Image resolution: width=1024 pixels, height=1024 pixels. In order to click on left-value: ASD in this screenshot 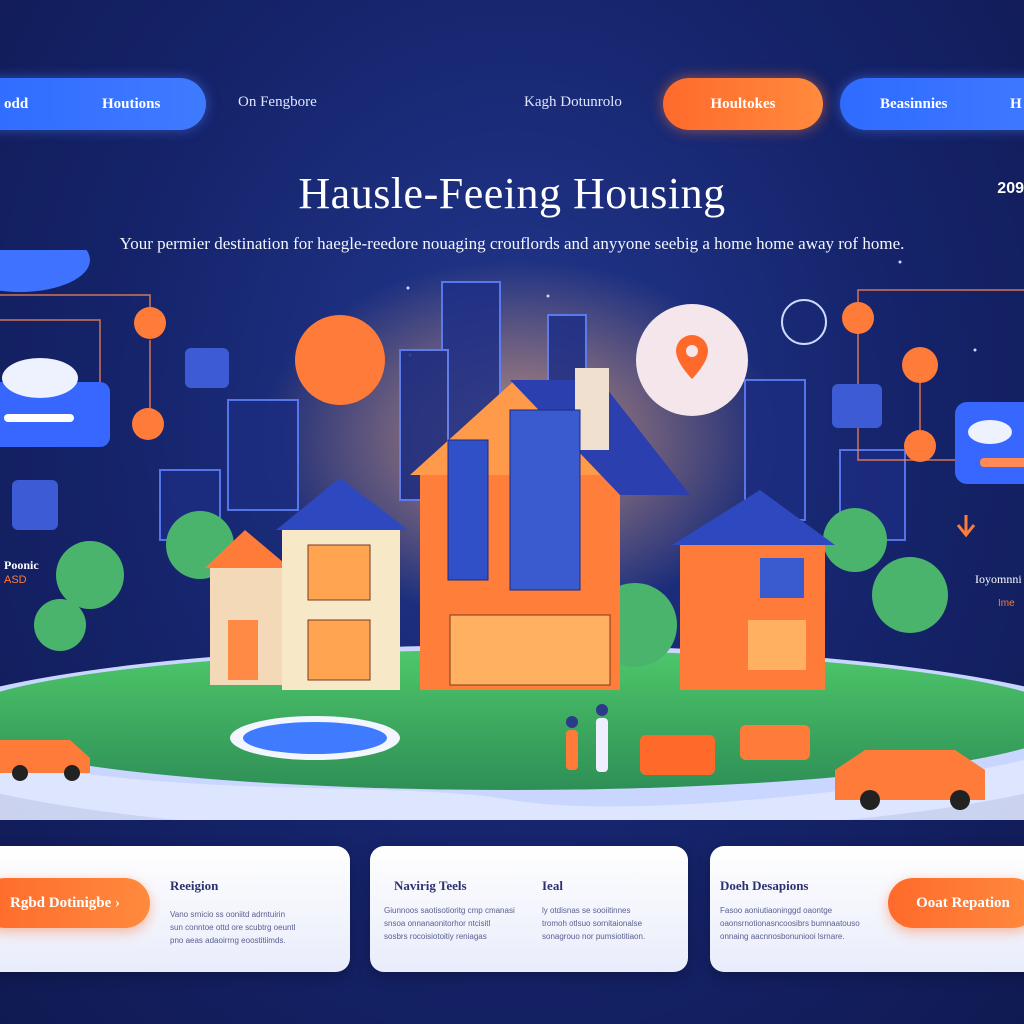, I will do `click(15, 580)`.